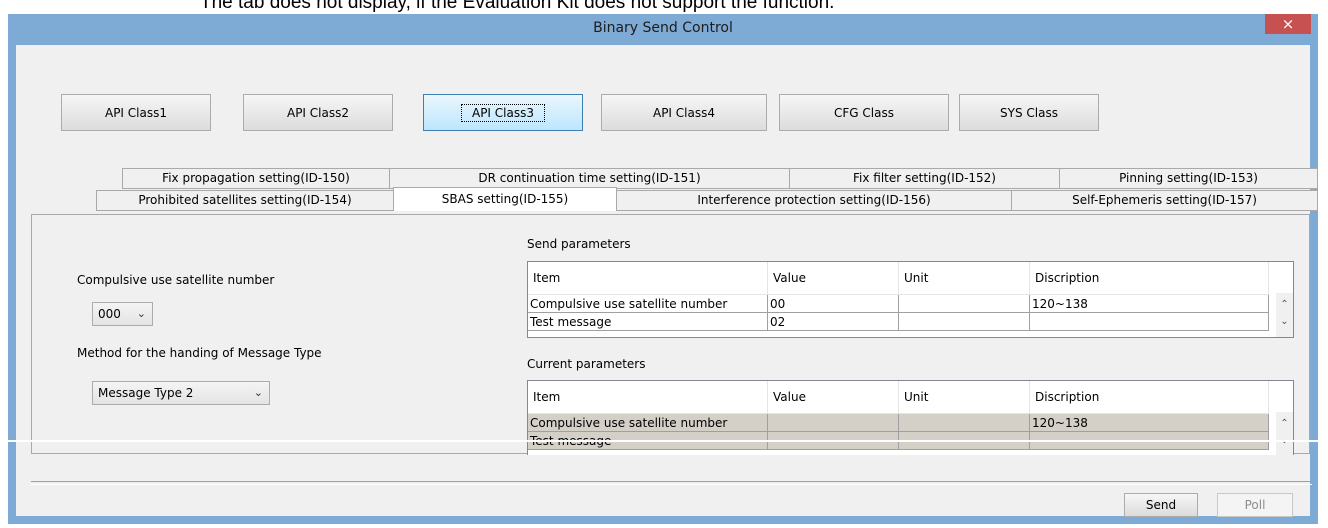 Image resolution: width=1328 pixels, height=528 pixels. Describe the element at coordinates (256, 178) in the screenshot. I see `tab-fix-propagation: Fix propagation setting(ID-150)` at that location.